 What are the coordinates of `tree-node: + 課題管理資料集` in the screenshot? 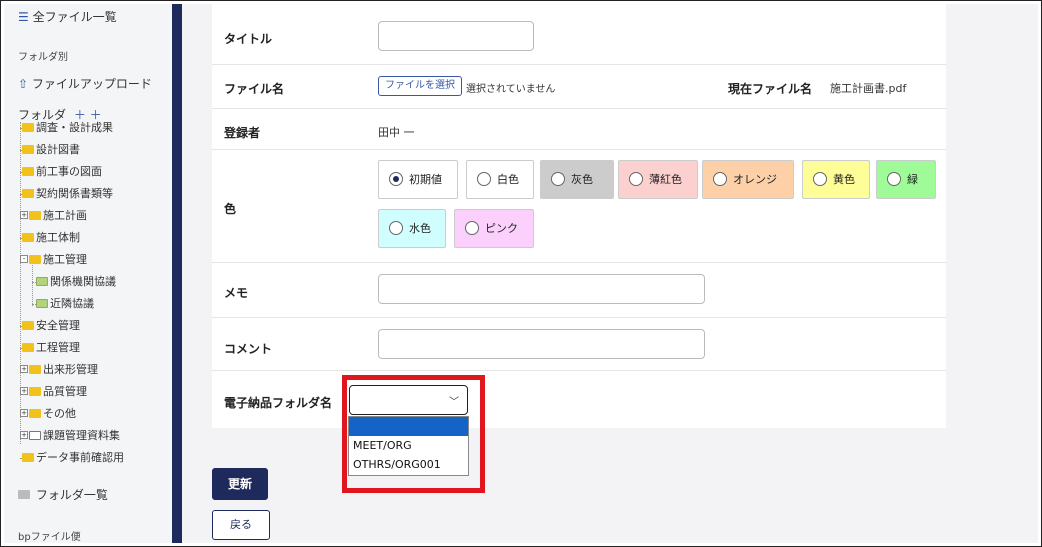 It's located at (70, 436).